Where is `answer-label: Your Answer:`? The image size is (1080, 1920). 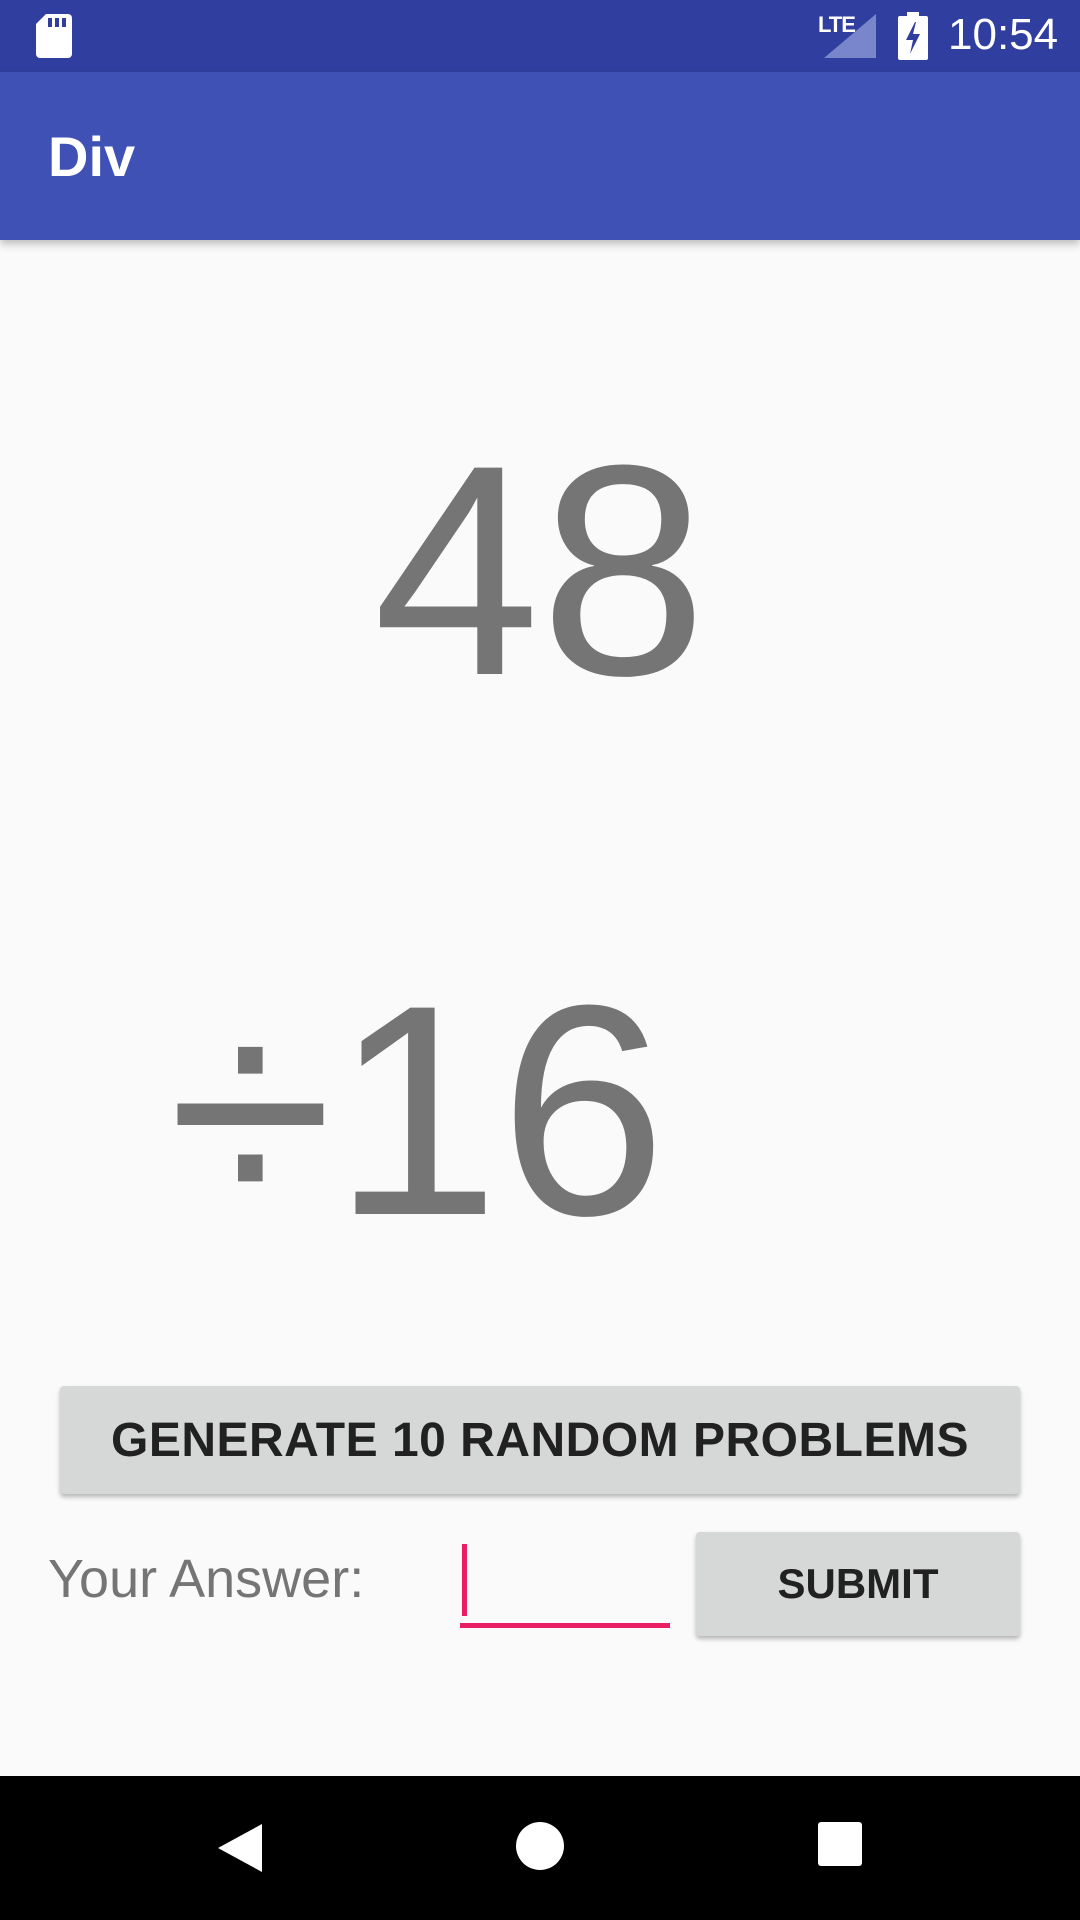
answer-label: Your Answer: is located at coordinates (206, 1579).